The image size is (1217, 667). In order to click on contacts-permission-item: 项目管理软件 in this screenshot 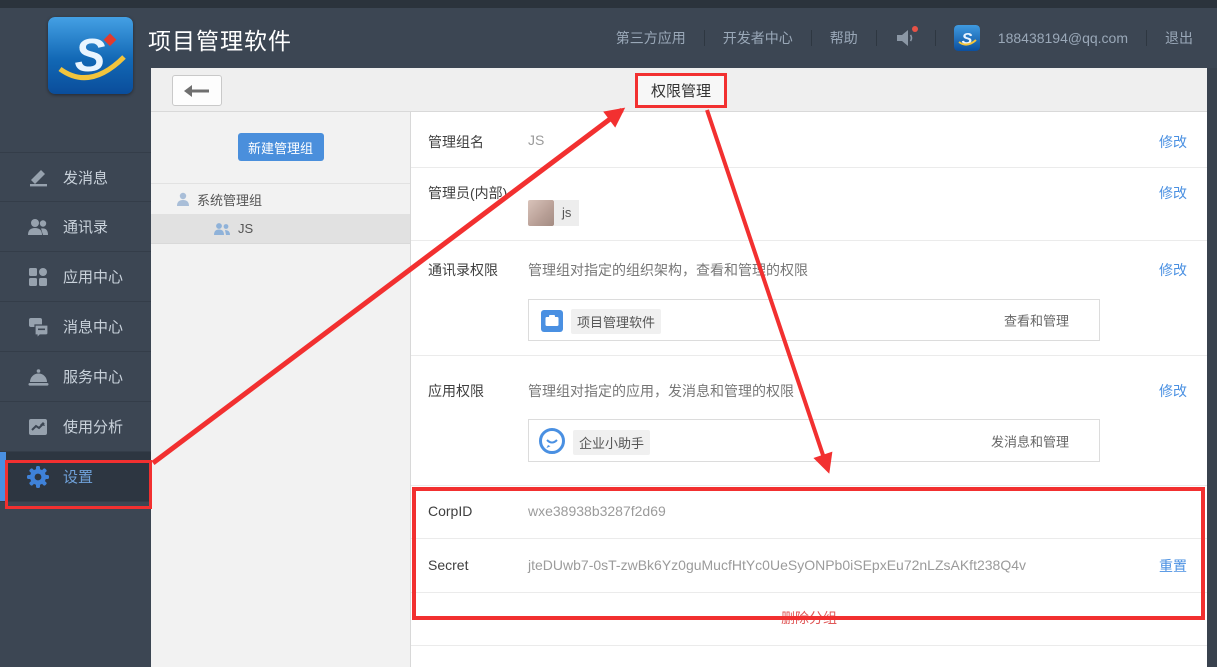, I will do `click(616, 321)`.